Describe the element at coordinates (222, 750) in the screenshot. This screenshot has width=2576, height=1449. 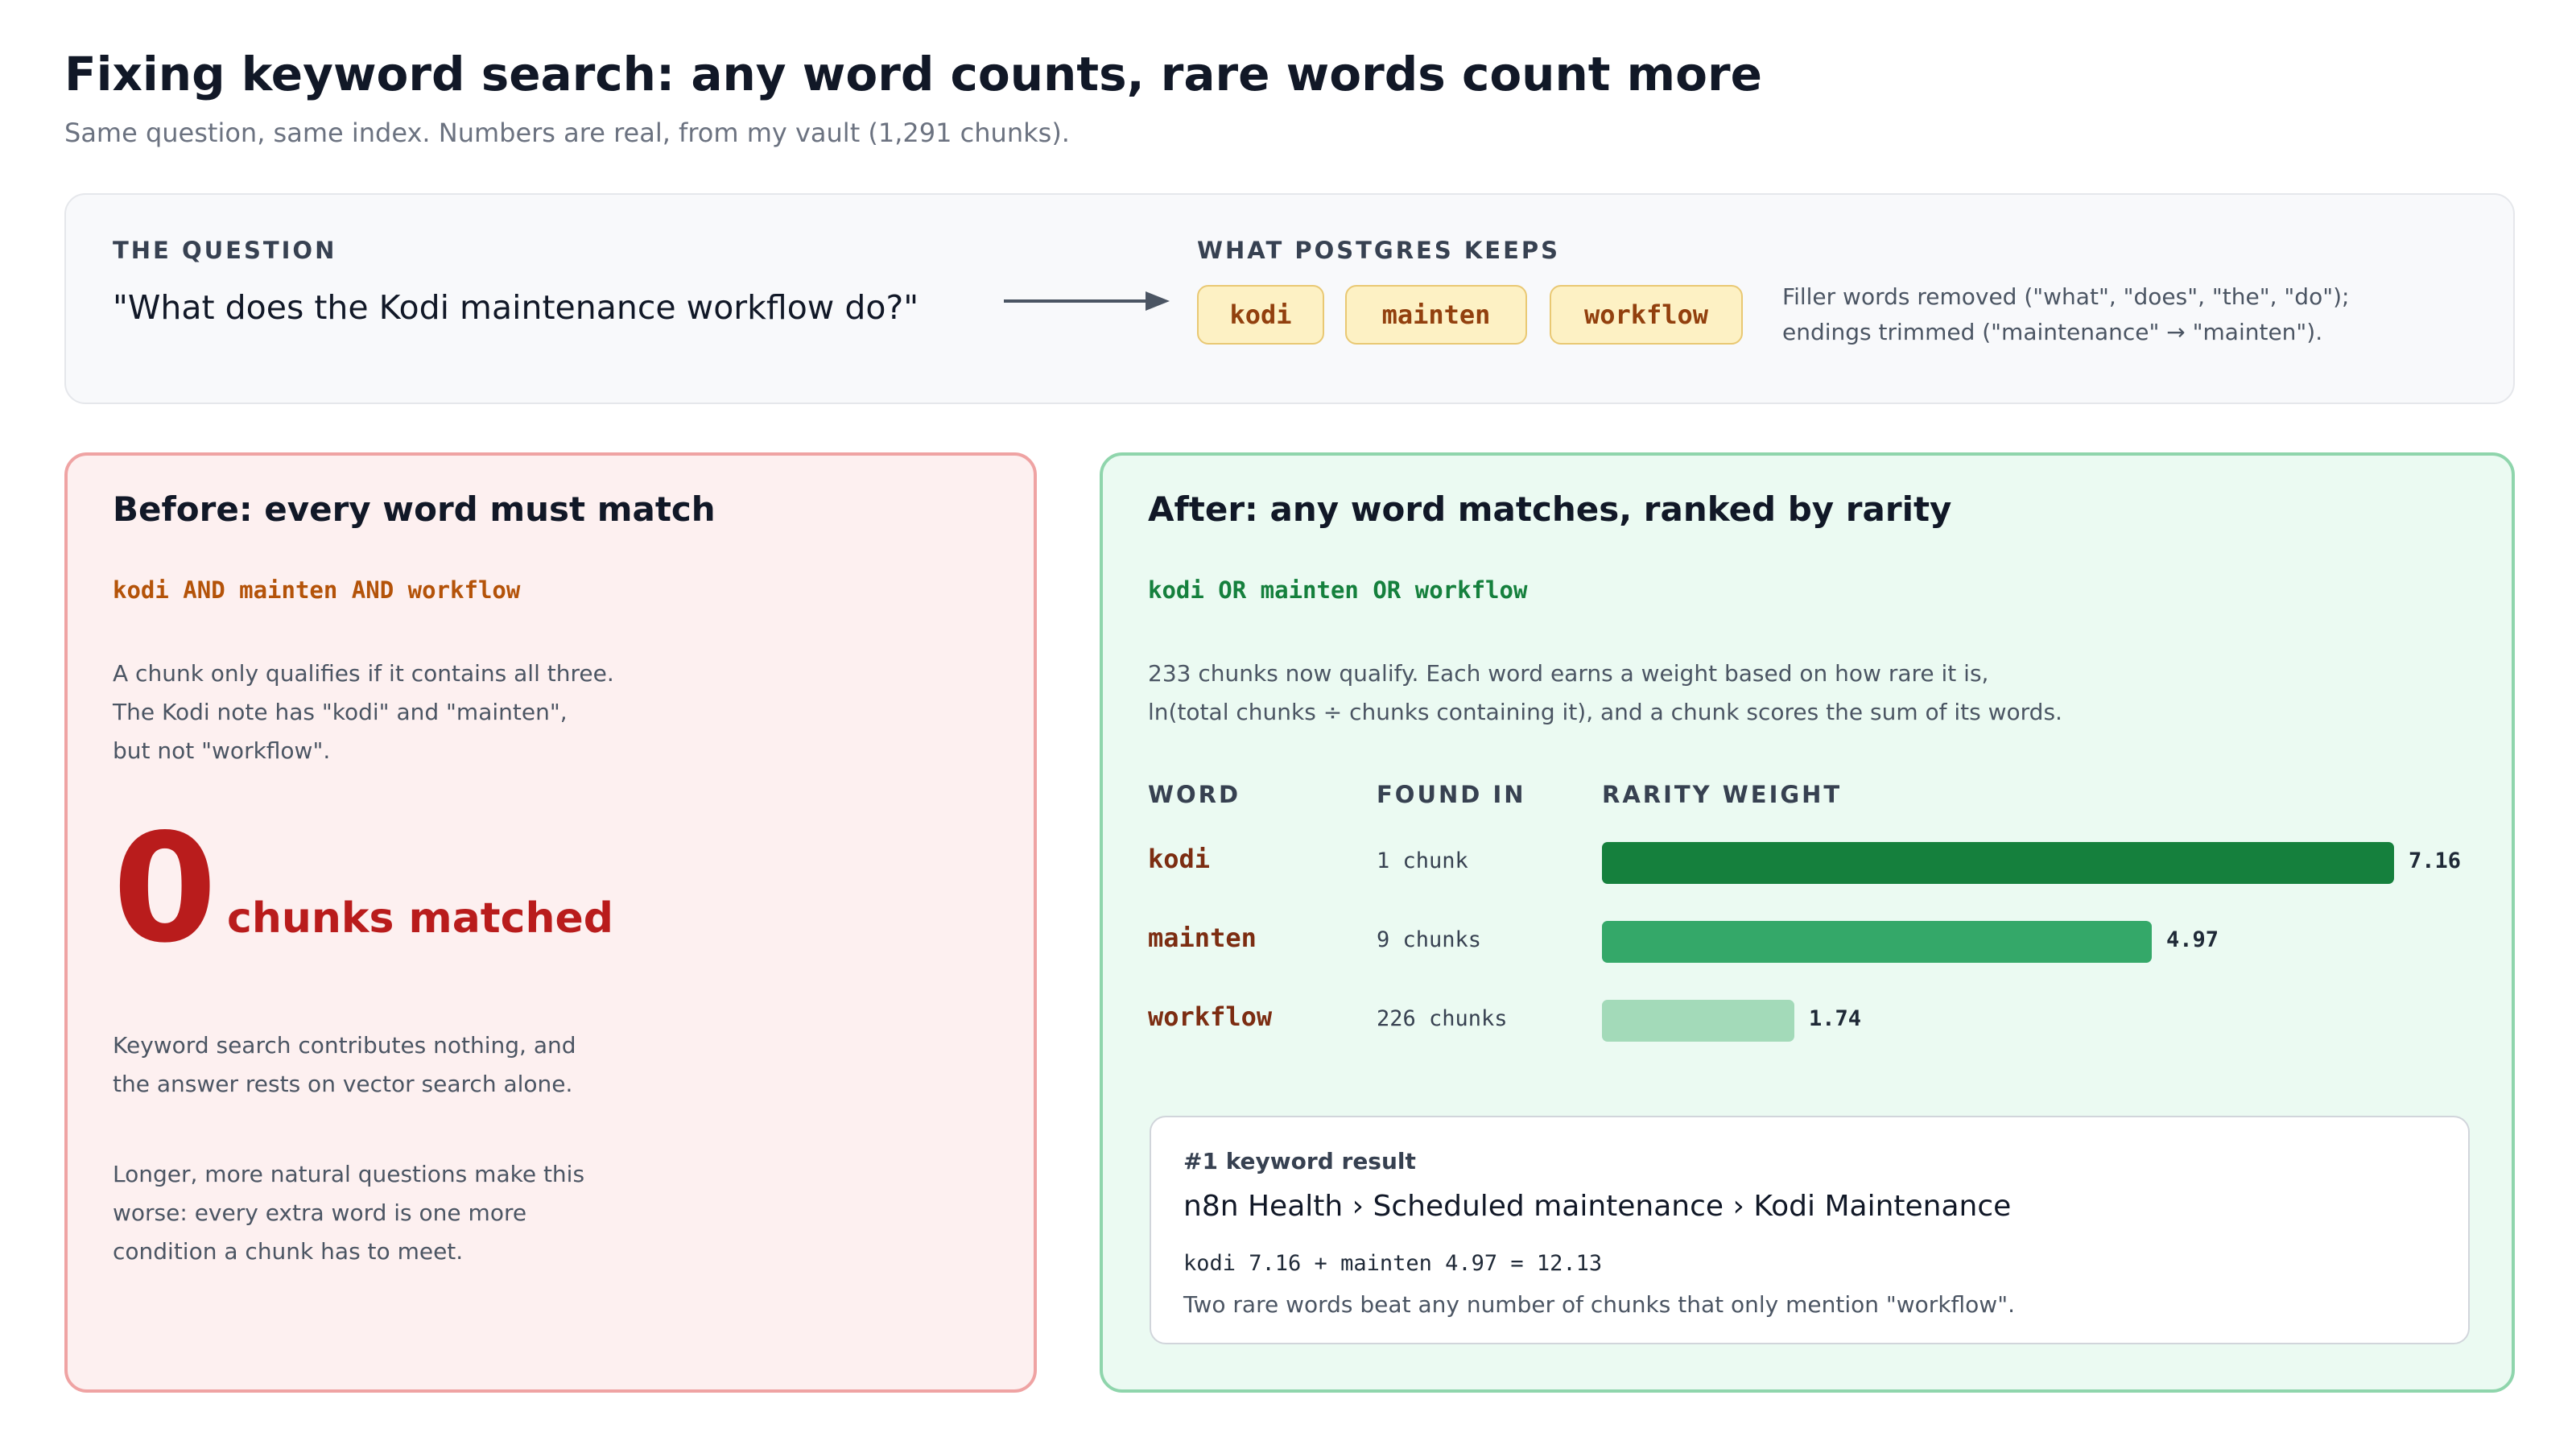
I see `before-explanation-line: but not "workflow".` at that location.